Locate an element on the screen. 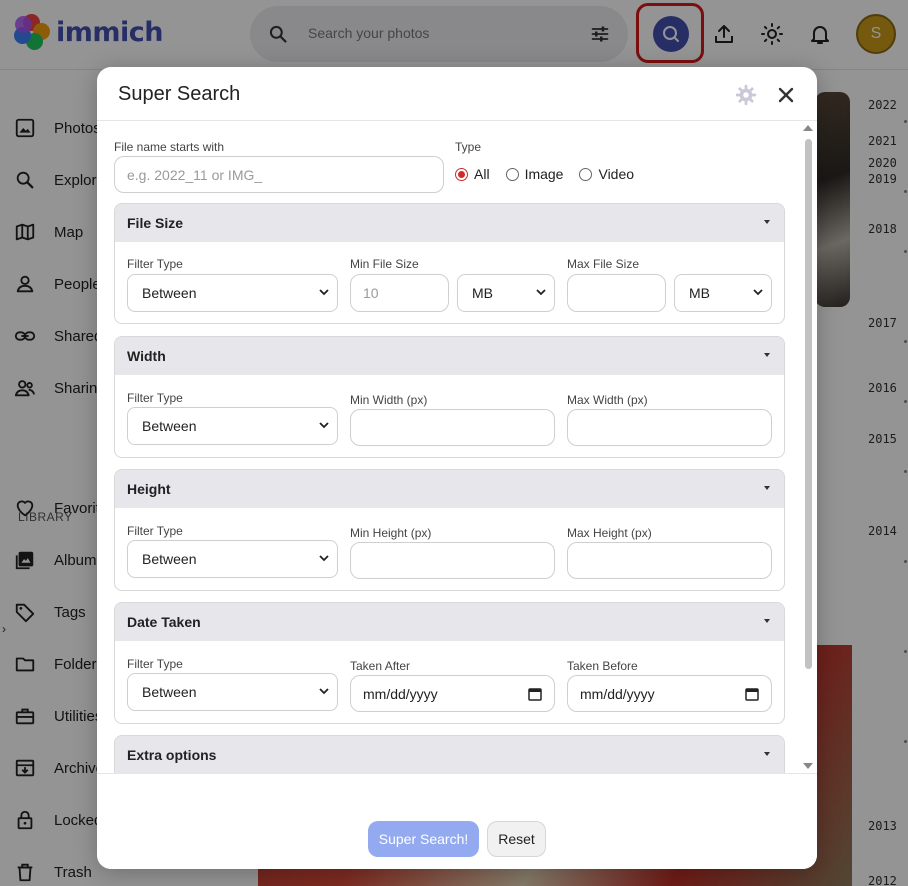 This screenshot has height=886, width=908. width-header: Width is located at coordinates (449, 356).